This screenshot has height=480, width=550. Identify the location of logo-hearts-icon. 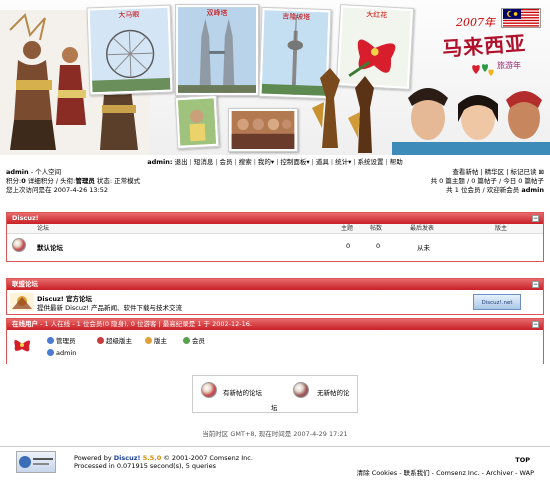
(483, 70).